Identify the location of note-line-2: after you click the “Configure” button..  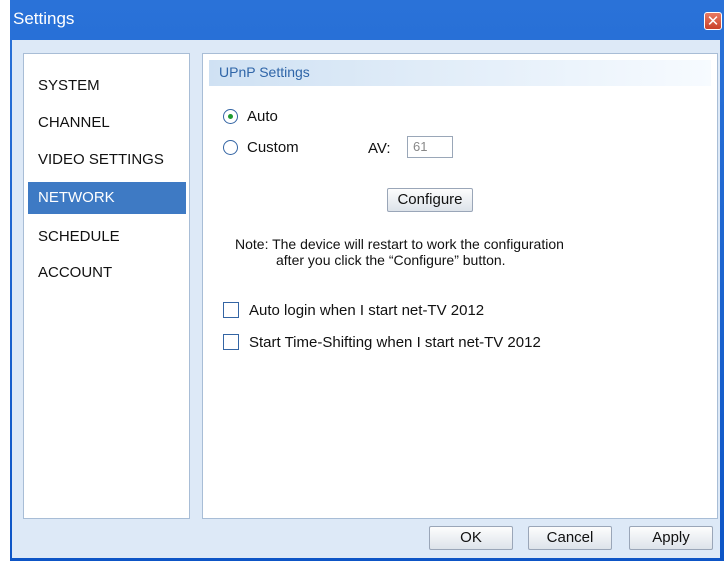
(391, 260).